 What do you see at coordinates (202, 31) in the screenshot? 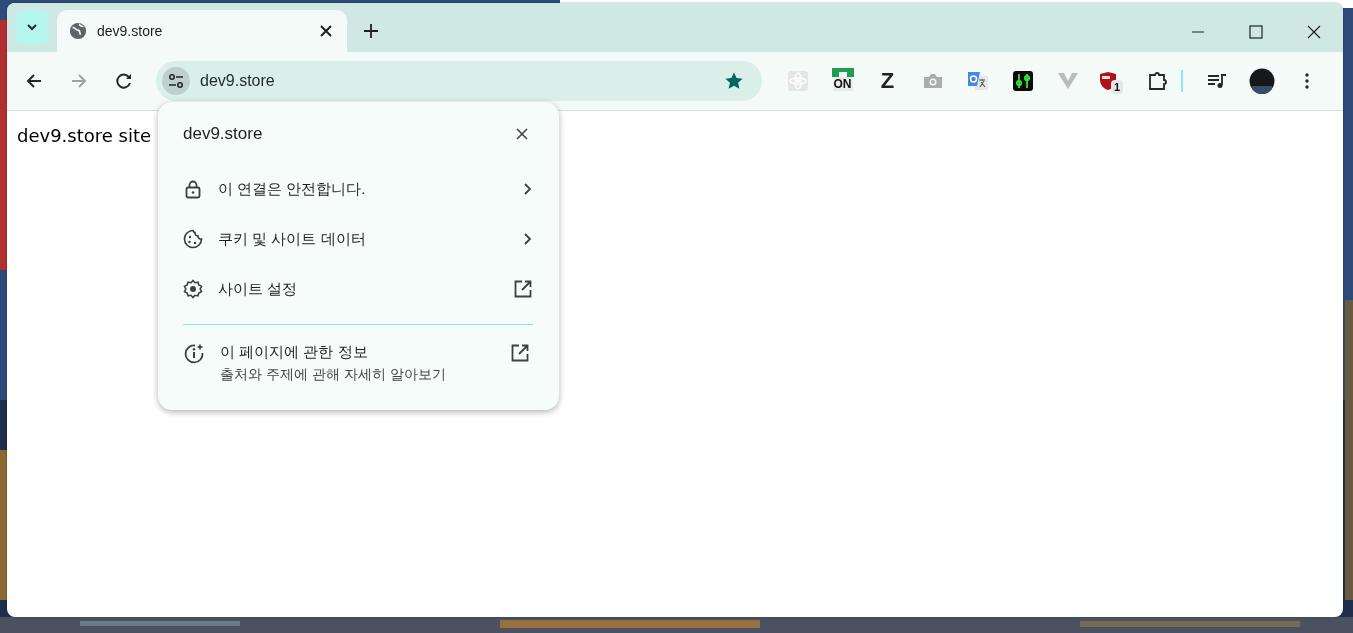
I see `browser-tab: dev9.store` at bounding box center [202, 31].